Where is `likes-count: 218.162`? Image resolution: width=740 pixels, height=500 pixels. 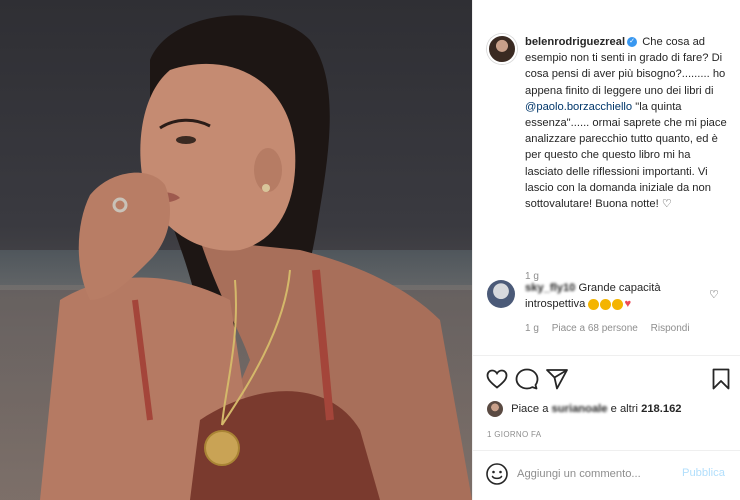
likes-count: 218.162 is located at coordinates (661, 409).